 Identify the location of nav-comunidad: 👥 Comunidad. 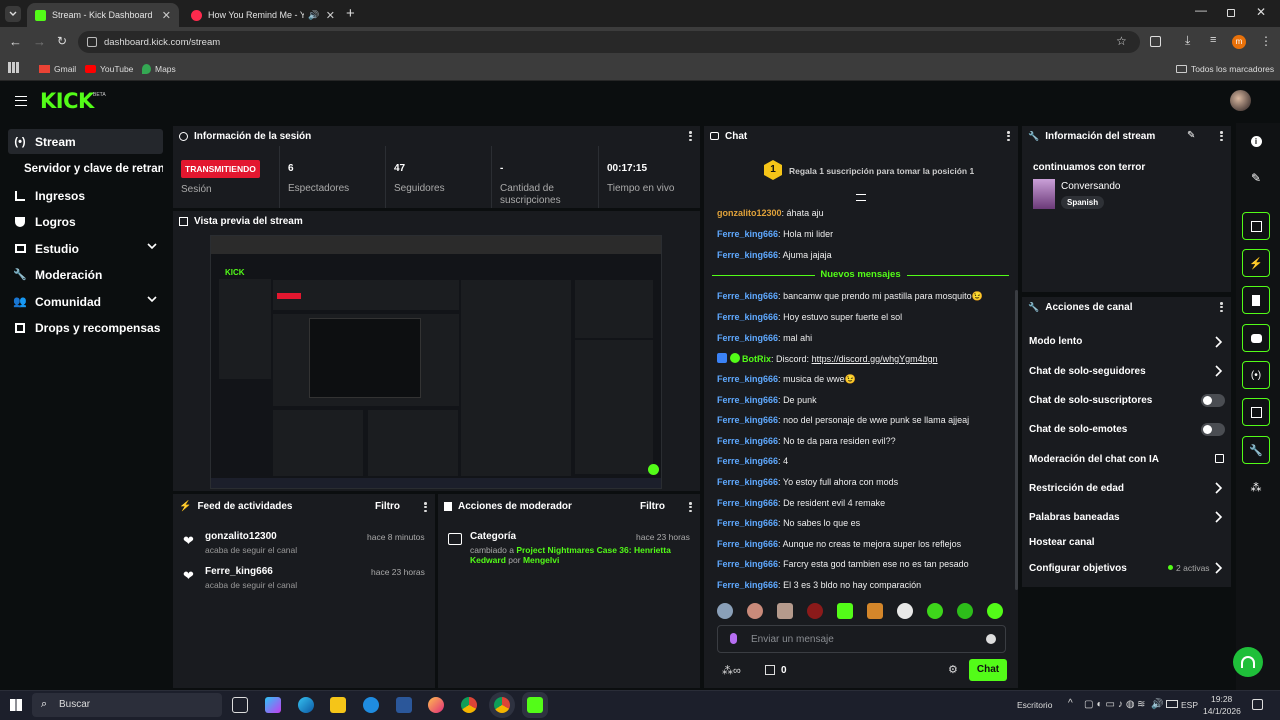
(85, 301).